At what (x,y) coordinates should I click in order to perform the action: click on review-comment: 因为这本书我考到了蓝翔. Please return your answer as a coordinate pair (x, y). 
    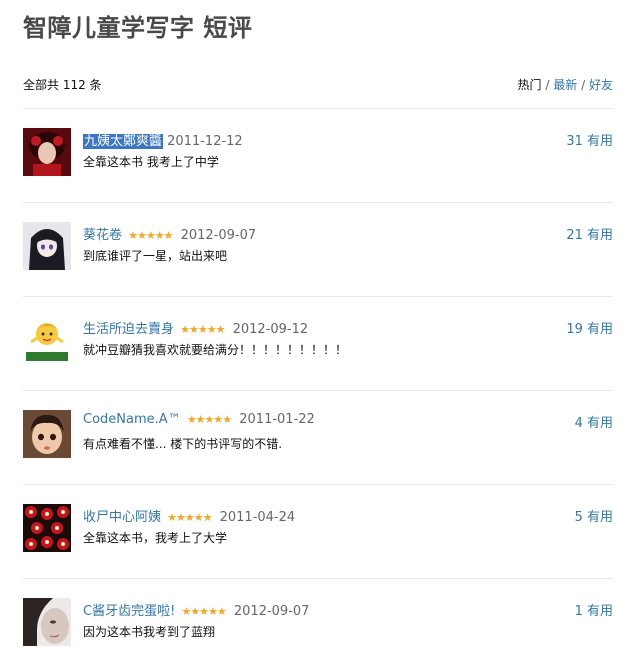
    Looking at the image, I should click on (149, 632).